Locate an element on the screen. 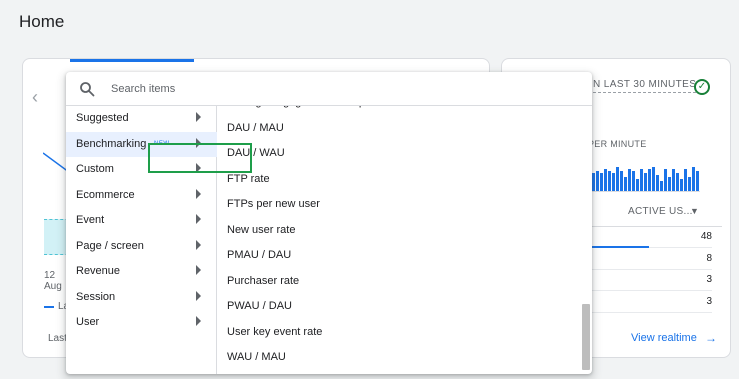  realtime-title: N LAST 30 MINUTES is located at coordinates (645, 86).